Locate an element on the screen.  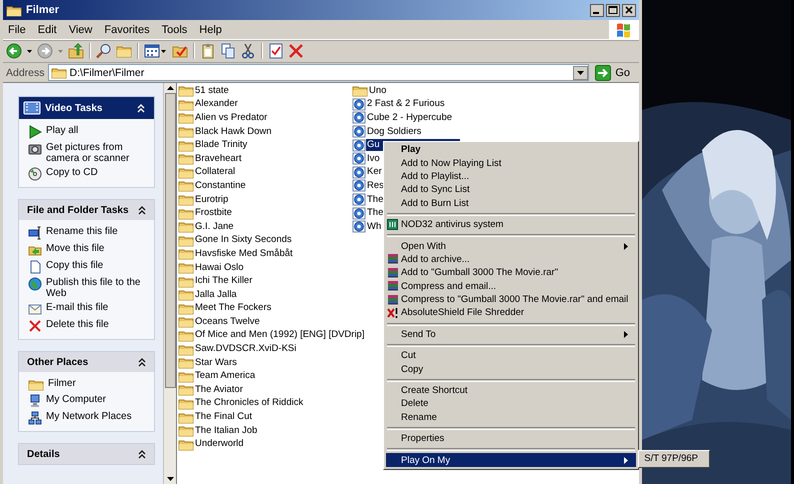
menu-item: AbsoluteShield File Shredder is located at coordinates (511, 313).